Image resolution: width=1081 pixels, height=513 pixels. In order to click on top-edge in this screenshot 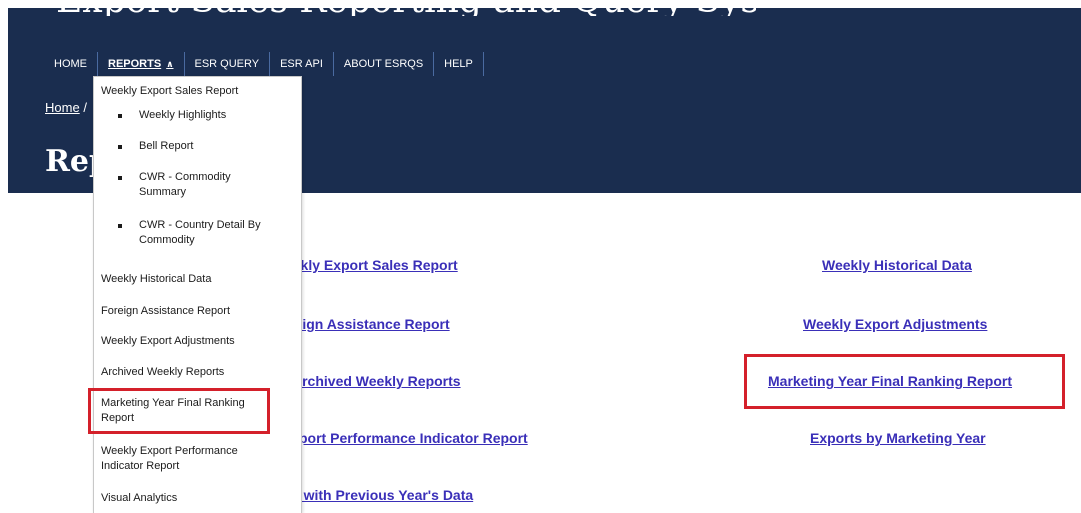, I will do `click(540, 4)`.